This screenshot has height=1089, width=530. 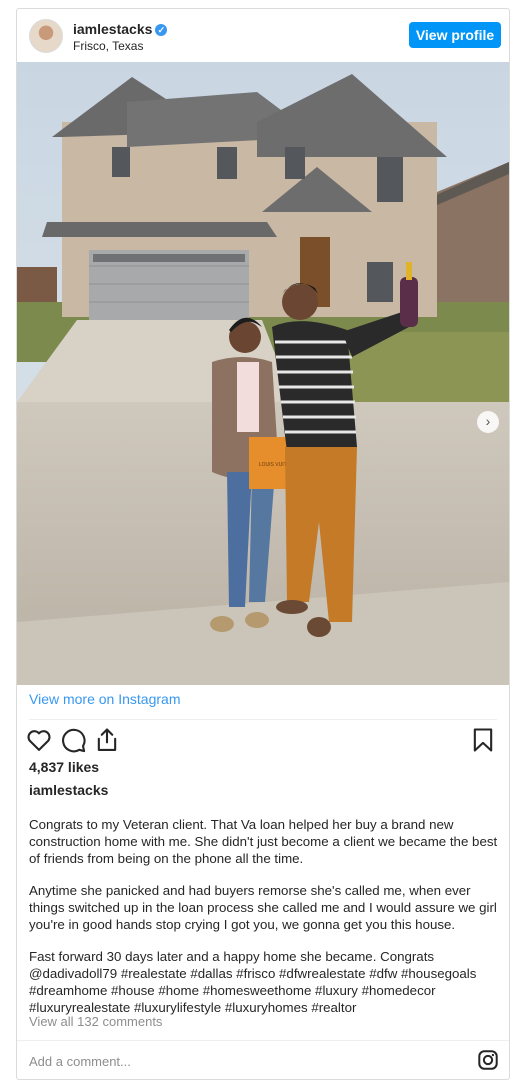 I want to click on location-link: Frisco, Texas, so click(x=108, y=46).